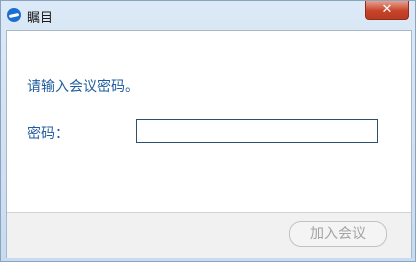  Describe the element at coordinates (257, 131) in the screenshot. I see `password-input` at that location.